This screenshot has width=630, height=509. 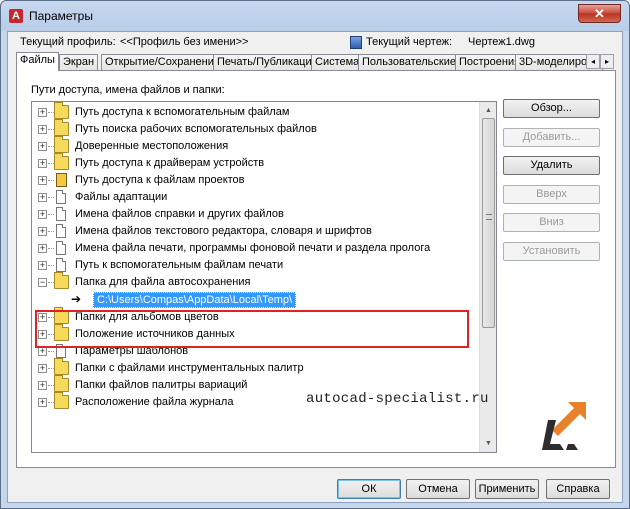 I want to click on tree-item: + Файлы адаптации, so click(x=252, y=197).